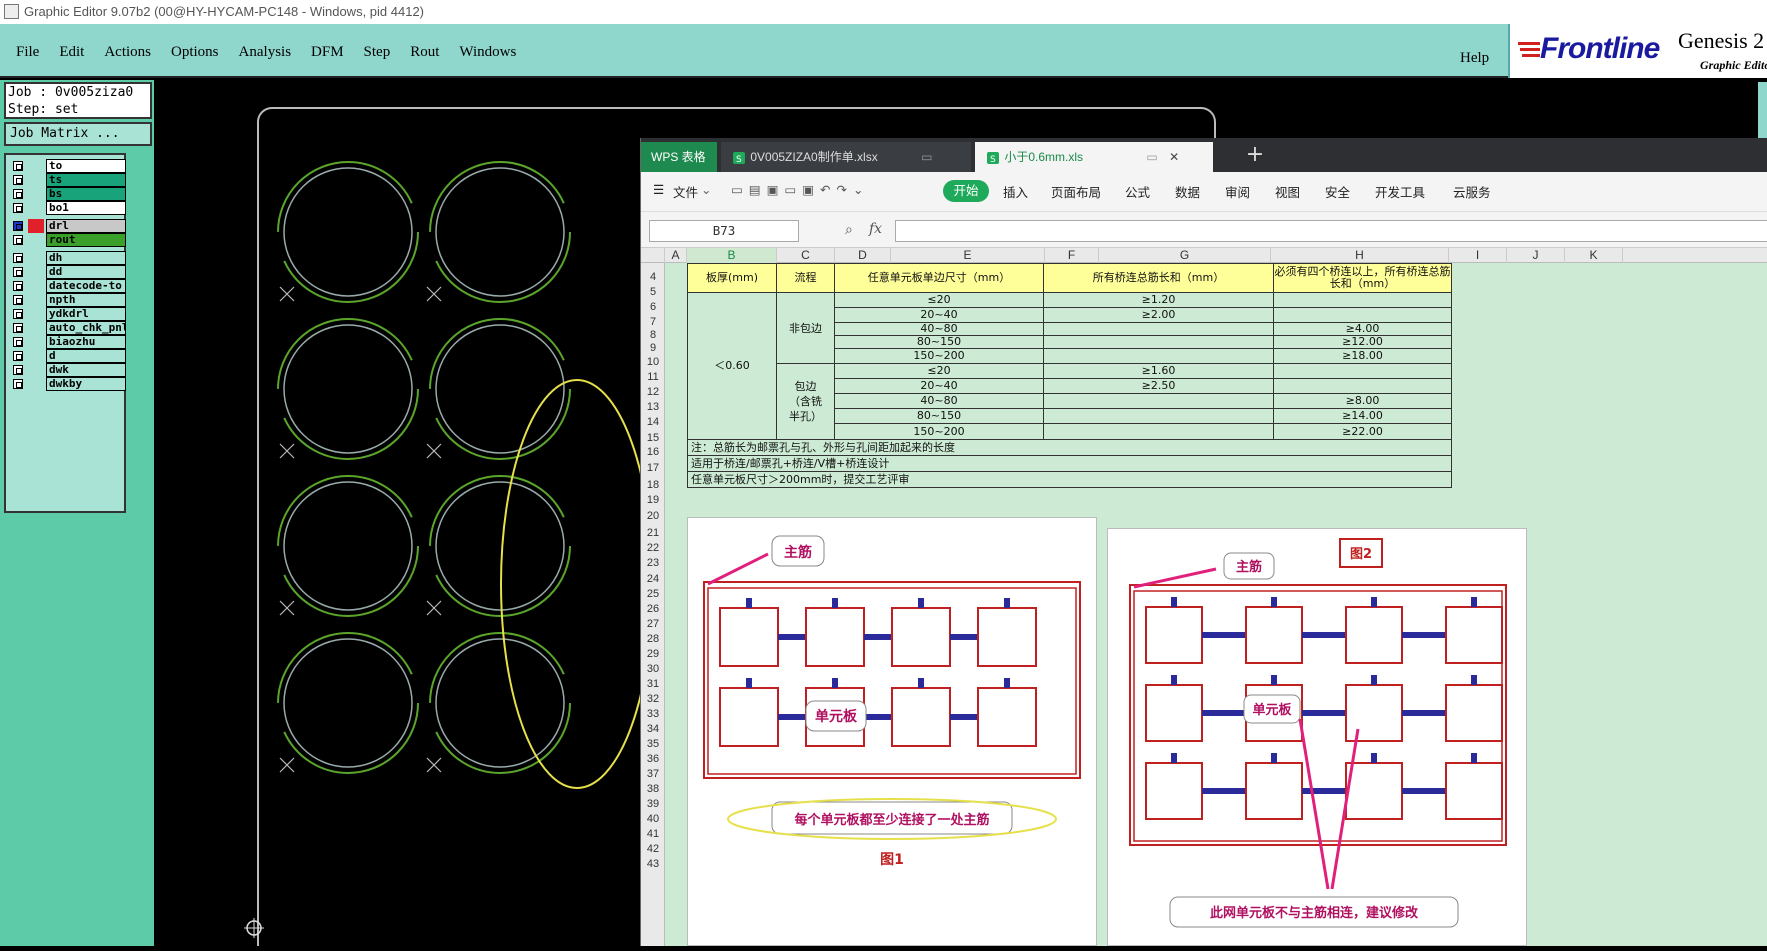 The height and width of the screenshot is (951, 1767). What do you see at coordinates (127, 50) in the screenshot?
I see `menu-actions: Actions` at bounding box center [127, 50].